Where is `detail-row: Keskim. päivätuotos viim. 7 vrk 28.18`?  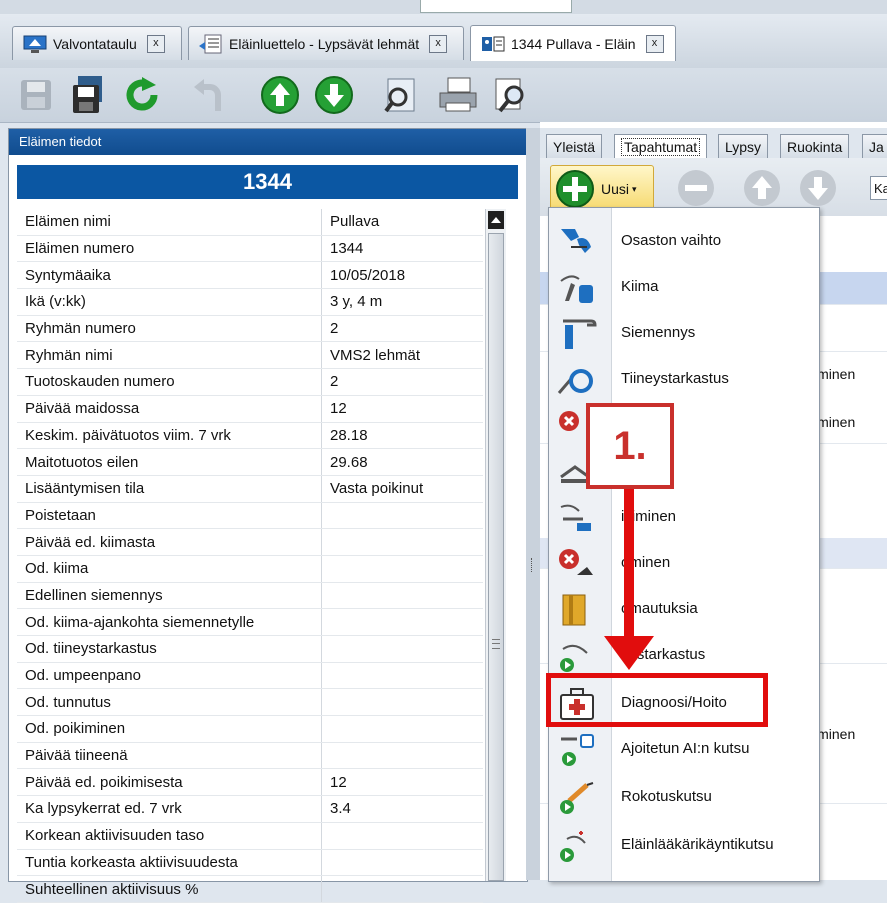
detail-row: Keskim. päivätuotos viim. 7 vrk 28.18 is located at coordinates (250, 436).